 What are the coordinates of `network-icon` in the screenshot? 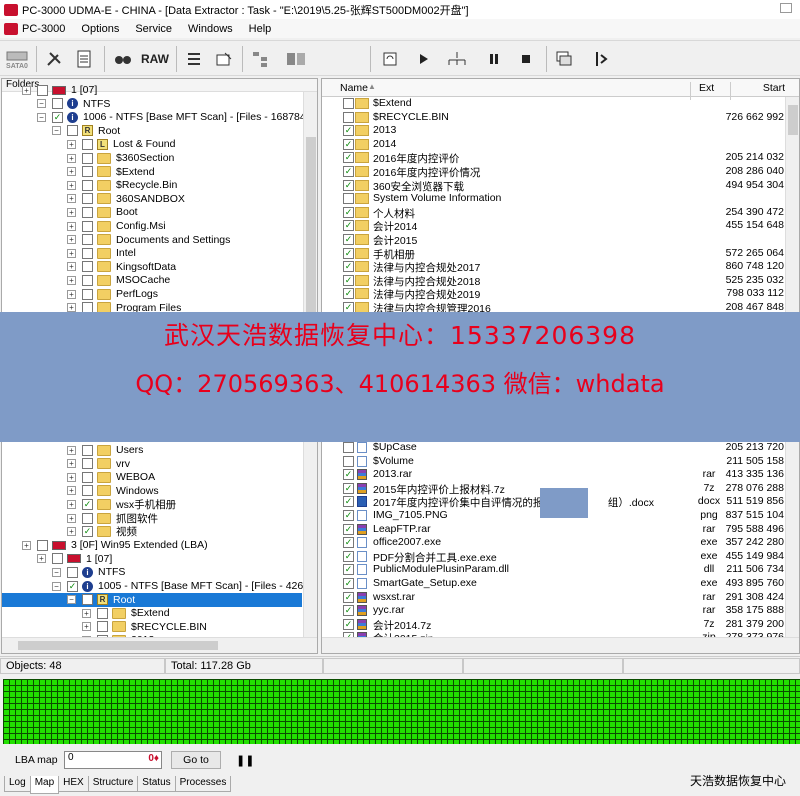 It's located at (457, 59).